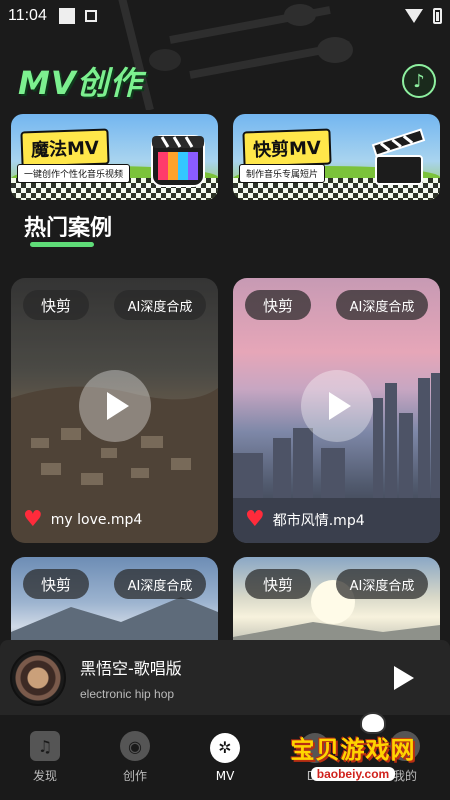 Image resolution: width=450 pixels, height=800 pixels. What do you see at coordinates (135, 746) in the screenshot?
I see `disc-icon: ◉` at bounding box center [135, 746].